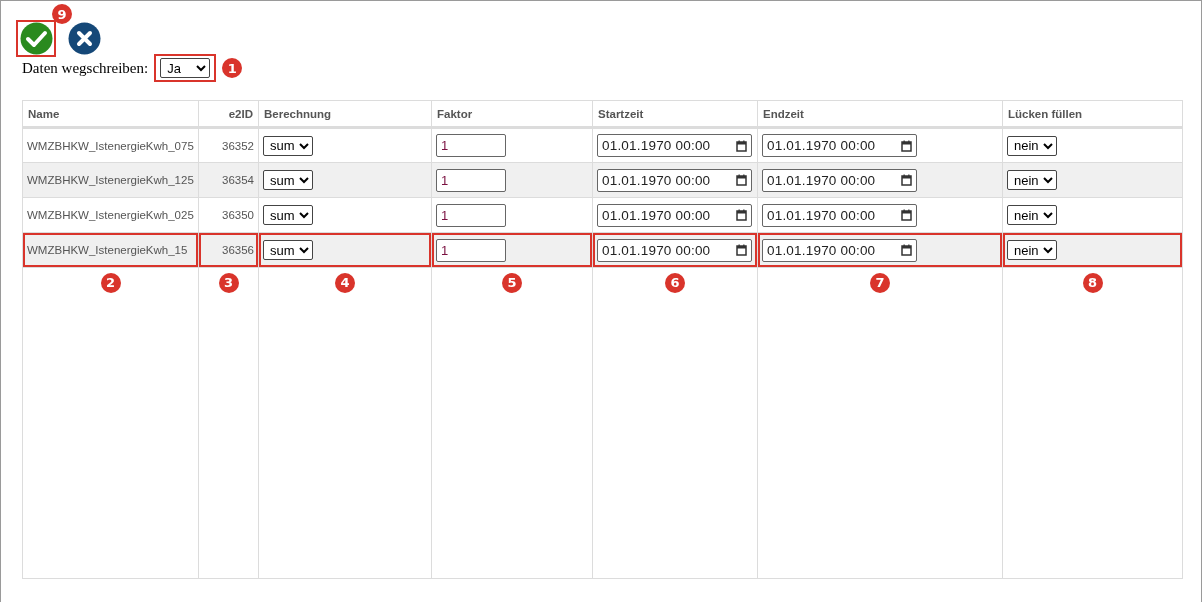 The image size is (1202, 602). Describe the element at coordinates (84, 38) in the screenshot. I see `close-icon` at that location.